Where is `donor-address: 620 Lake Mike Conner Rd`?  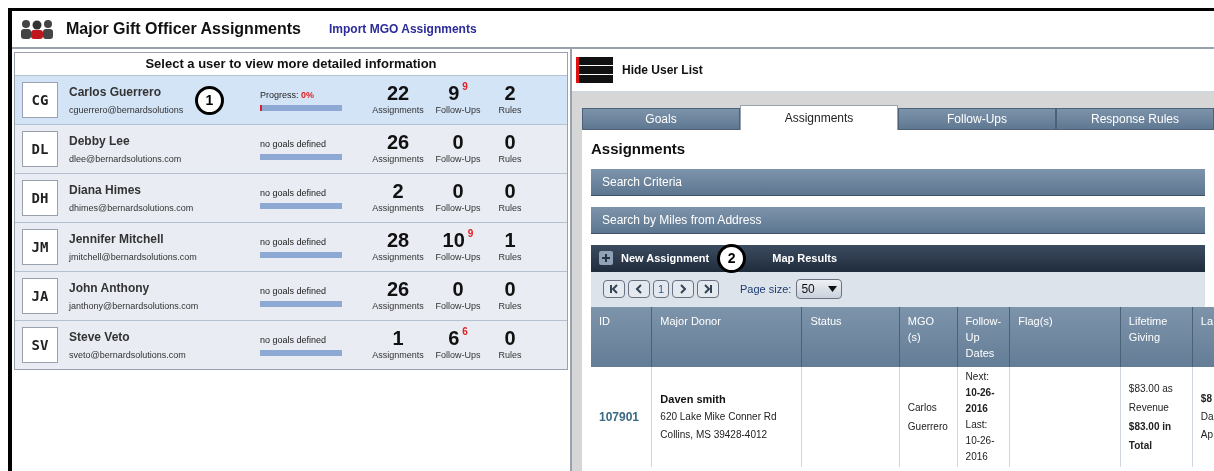 donor-address: 620 Lake Mike Conner Rd is located at coordinates (719, 416).